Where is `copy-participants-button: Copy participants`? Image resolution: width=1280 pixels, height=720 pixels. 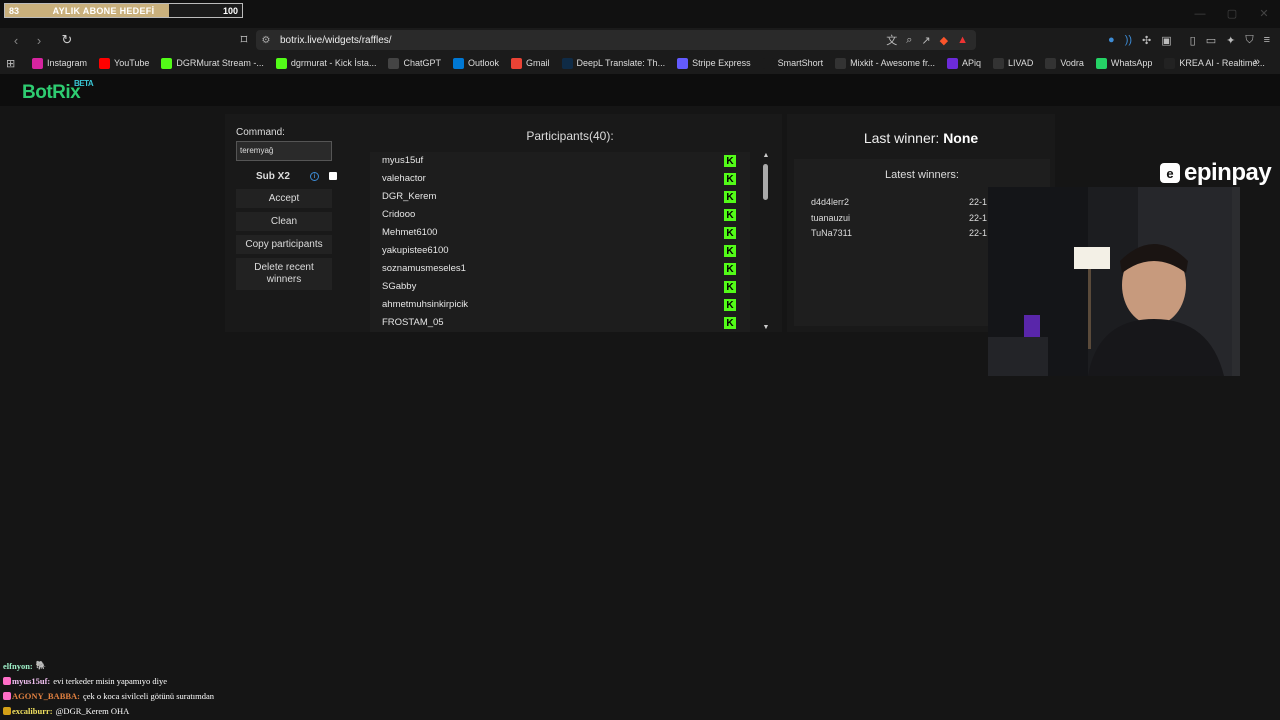
copy-participants-button: Copy participants is located at coordinates (284, 244).